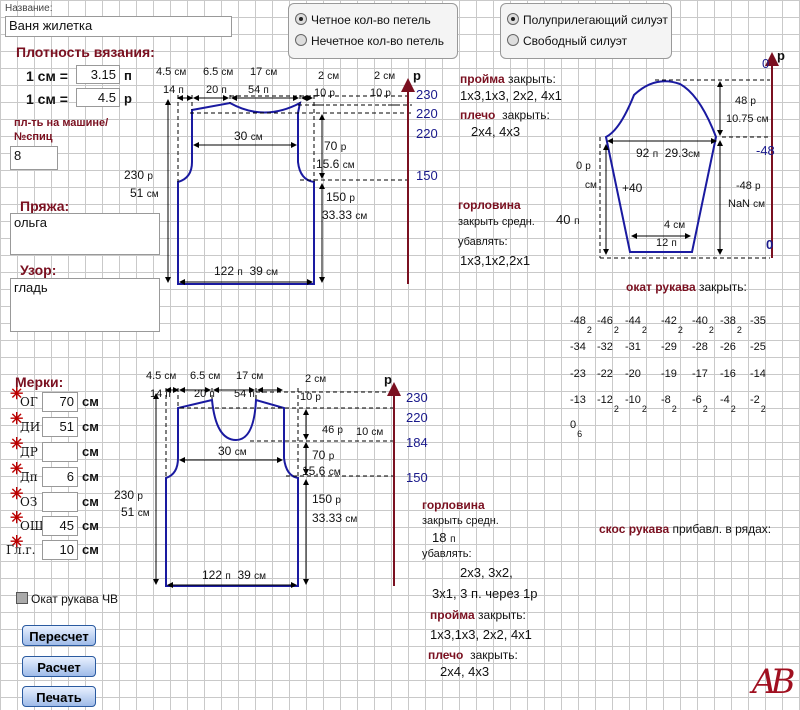  Describe the element at coordinates (323, 455) in the screenshot. I see `front-arm-h: 70 р` at that location.